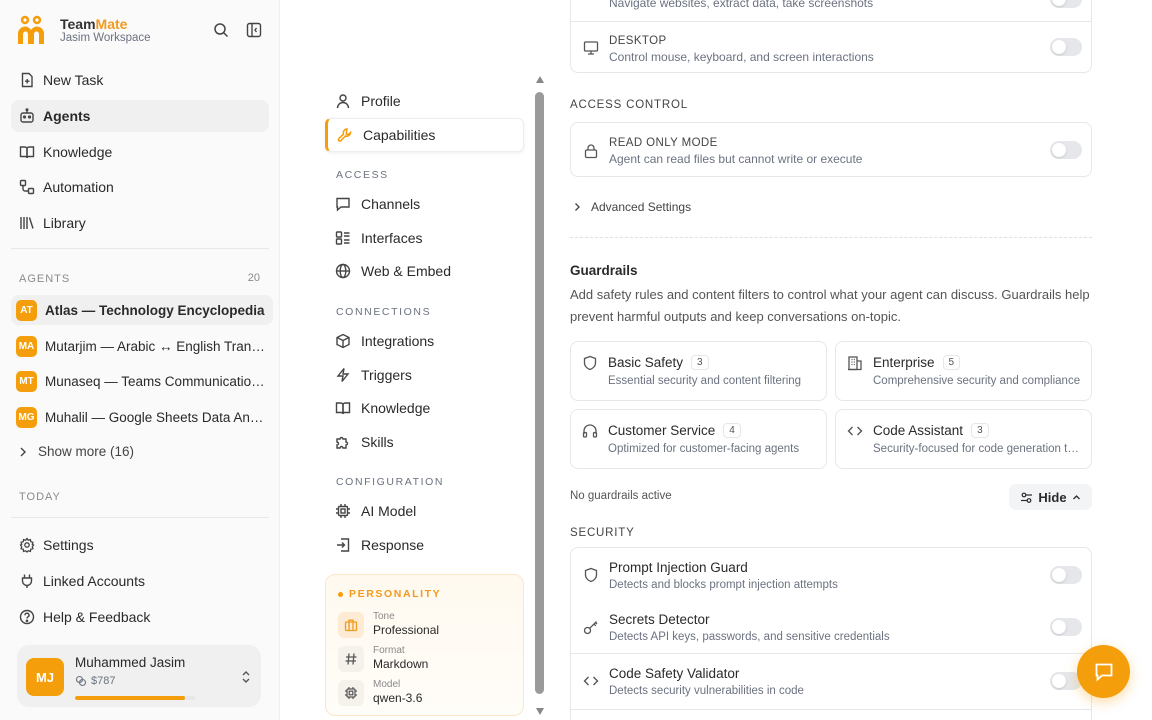 This screenshot has height=720, width=1152. Describe the element at coordinates (140, 187) in the screenshot. I see `nav-automation: Automation` at that location.